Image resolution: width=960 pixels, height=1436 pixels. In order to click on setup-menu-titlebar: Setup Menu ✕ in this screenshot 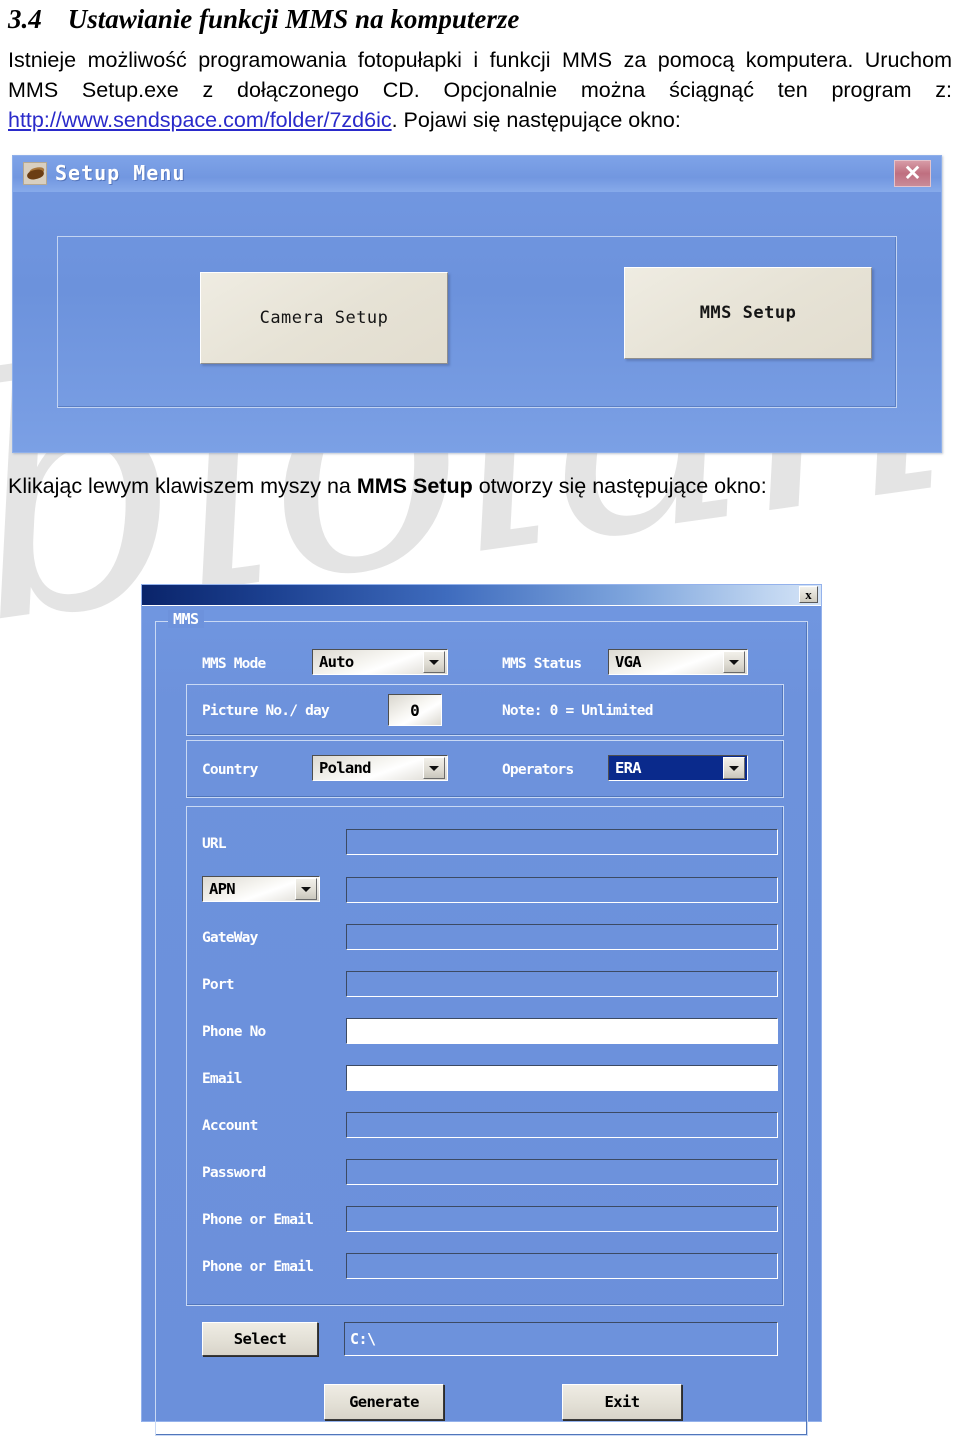, I will do `click(477, 174)`.